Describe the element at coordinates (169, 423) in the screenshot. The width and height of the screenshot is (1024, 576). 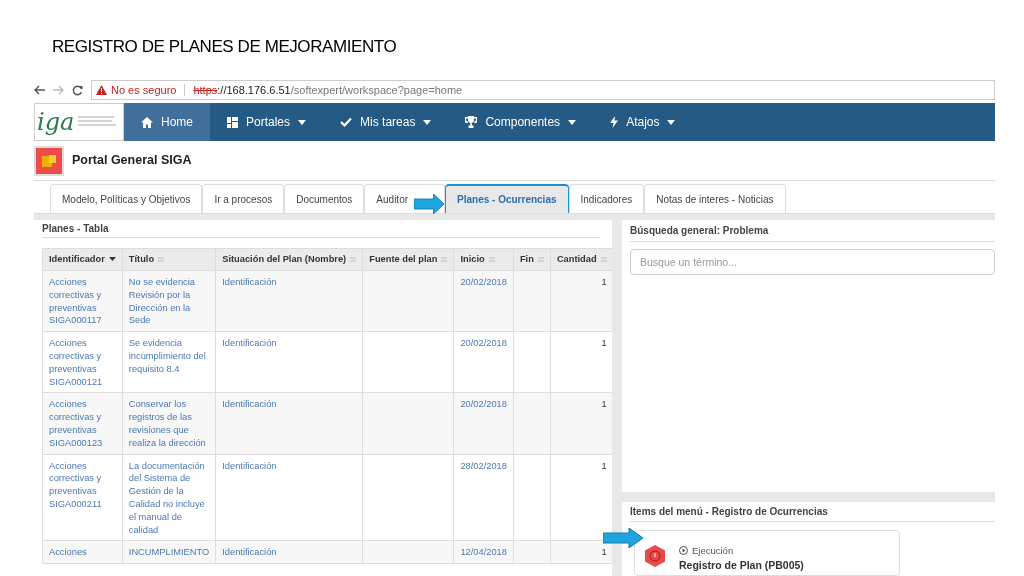
I see `table-cell: Conservar los registros de las revisiones que realiza la dirección` at that location.